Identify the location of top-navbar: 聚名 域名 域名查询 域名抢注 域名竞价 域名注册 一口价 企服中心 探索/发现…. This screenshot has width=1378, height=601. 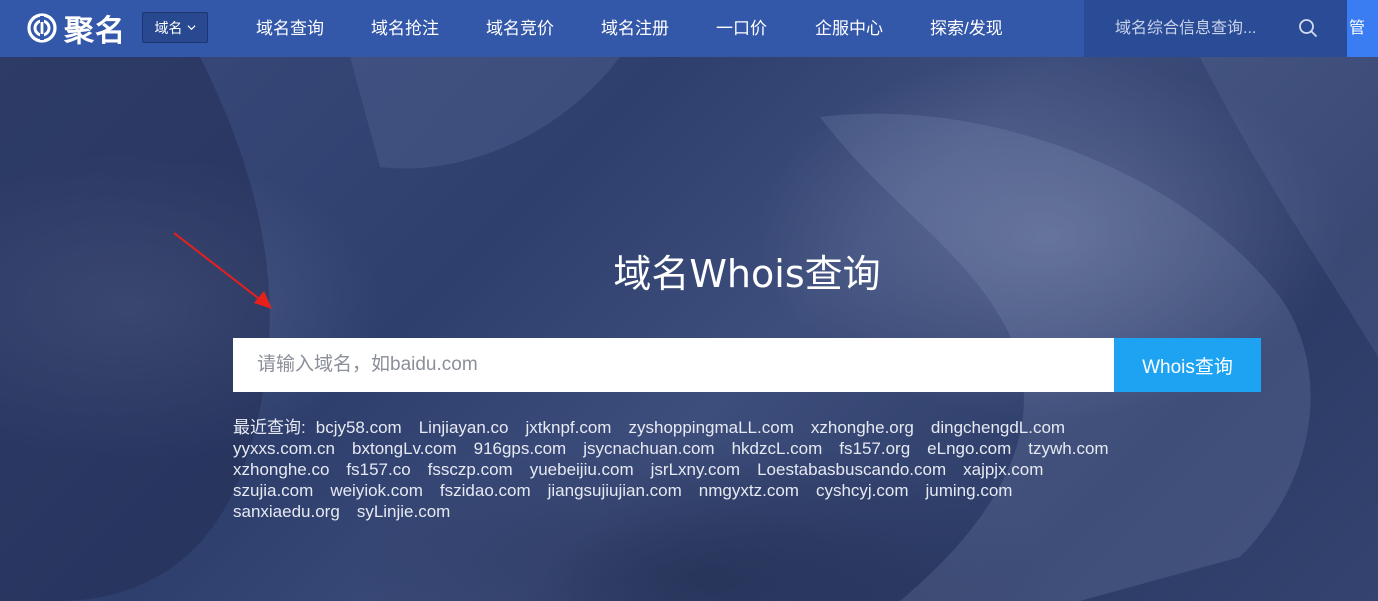
(689, 28).